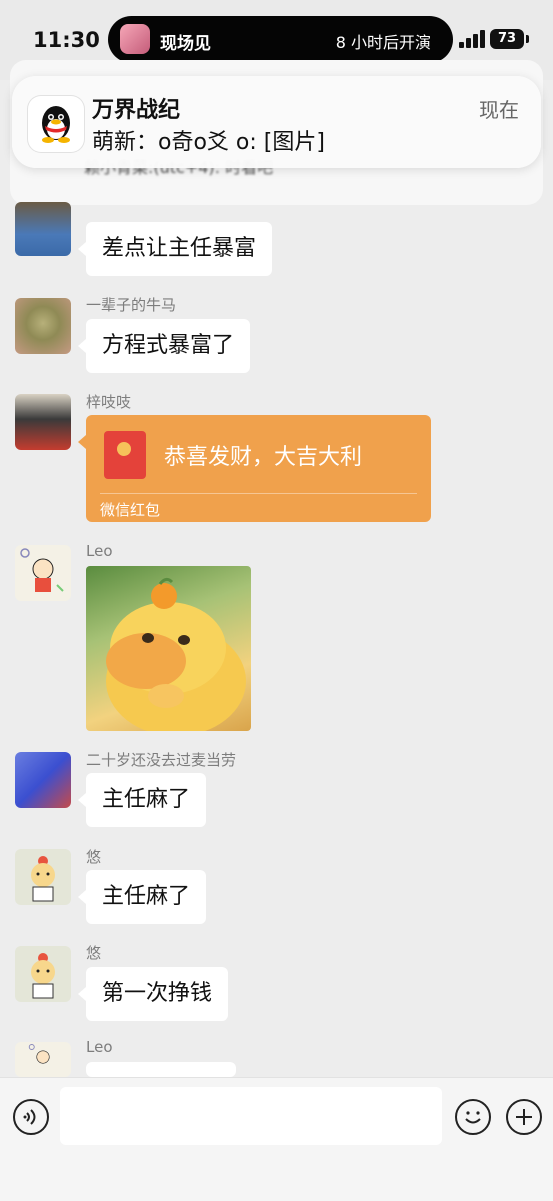 The height and width of the screenshot is (1201, 553). Describe the element at coordinates (276, 122) in the screenshot. I see `notification-banner: 万界战纪 萌新：o奇o爻 o: [图片] 现在` at that location.